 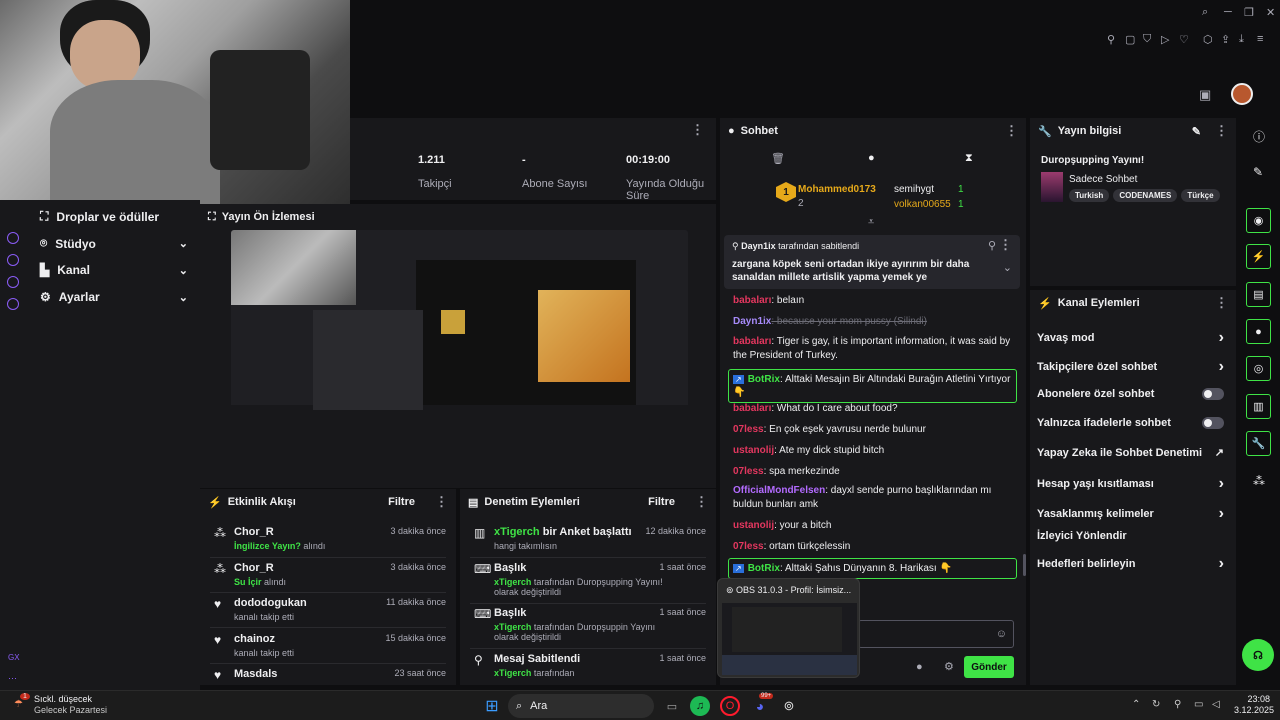 I want to click on discord-icon: ◕, so click(x=760, y=706).